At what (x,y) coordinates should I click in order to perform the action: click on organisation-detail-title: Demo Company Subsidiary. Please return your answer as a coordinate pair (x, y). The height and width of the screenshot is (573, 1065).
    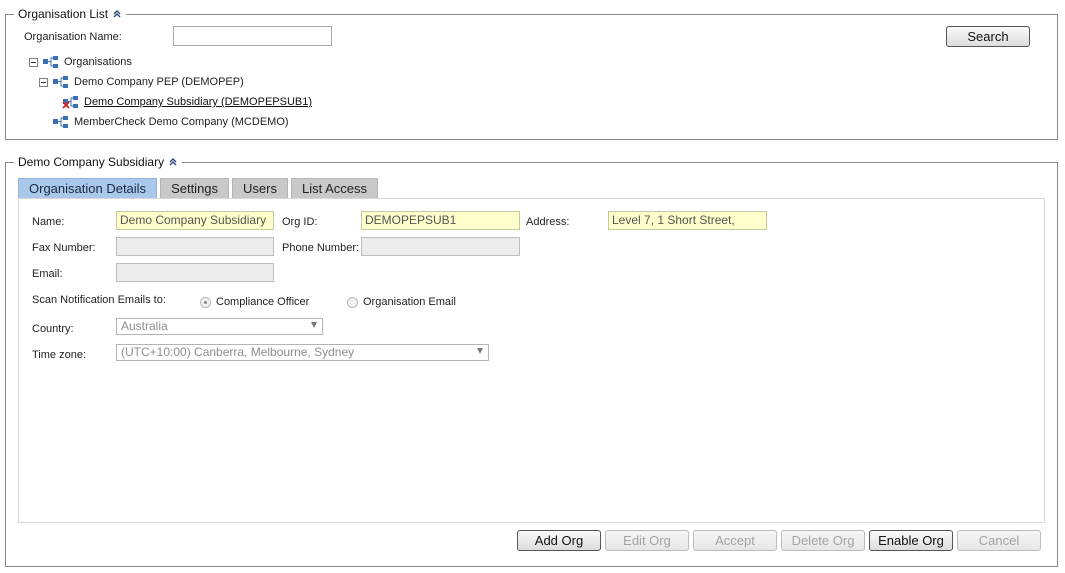
    Looking at the image, I should click on (91, 162).